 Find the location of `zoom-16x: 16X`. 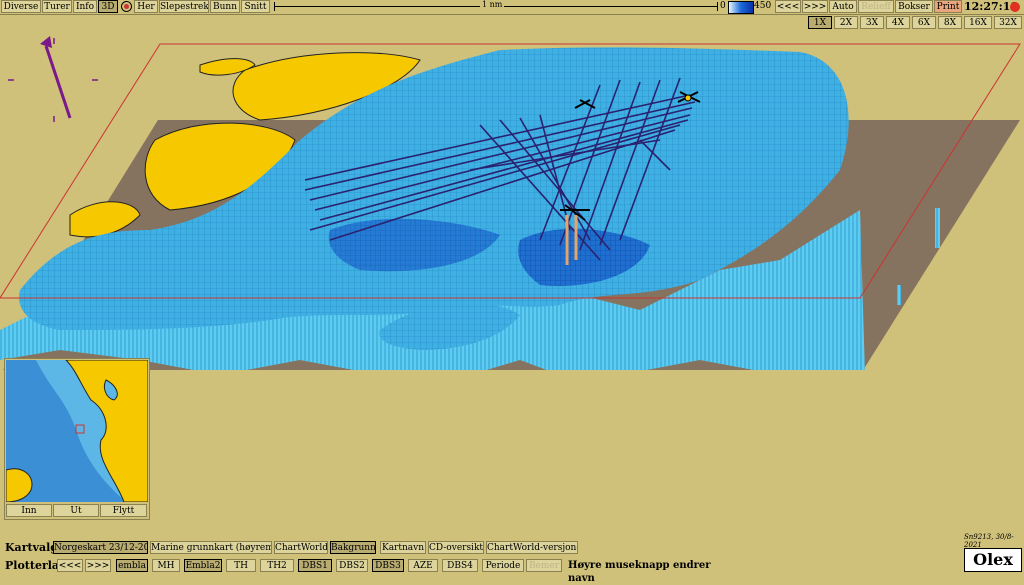

zoom-16x: 16X is located at coordinates (978, 22).